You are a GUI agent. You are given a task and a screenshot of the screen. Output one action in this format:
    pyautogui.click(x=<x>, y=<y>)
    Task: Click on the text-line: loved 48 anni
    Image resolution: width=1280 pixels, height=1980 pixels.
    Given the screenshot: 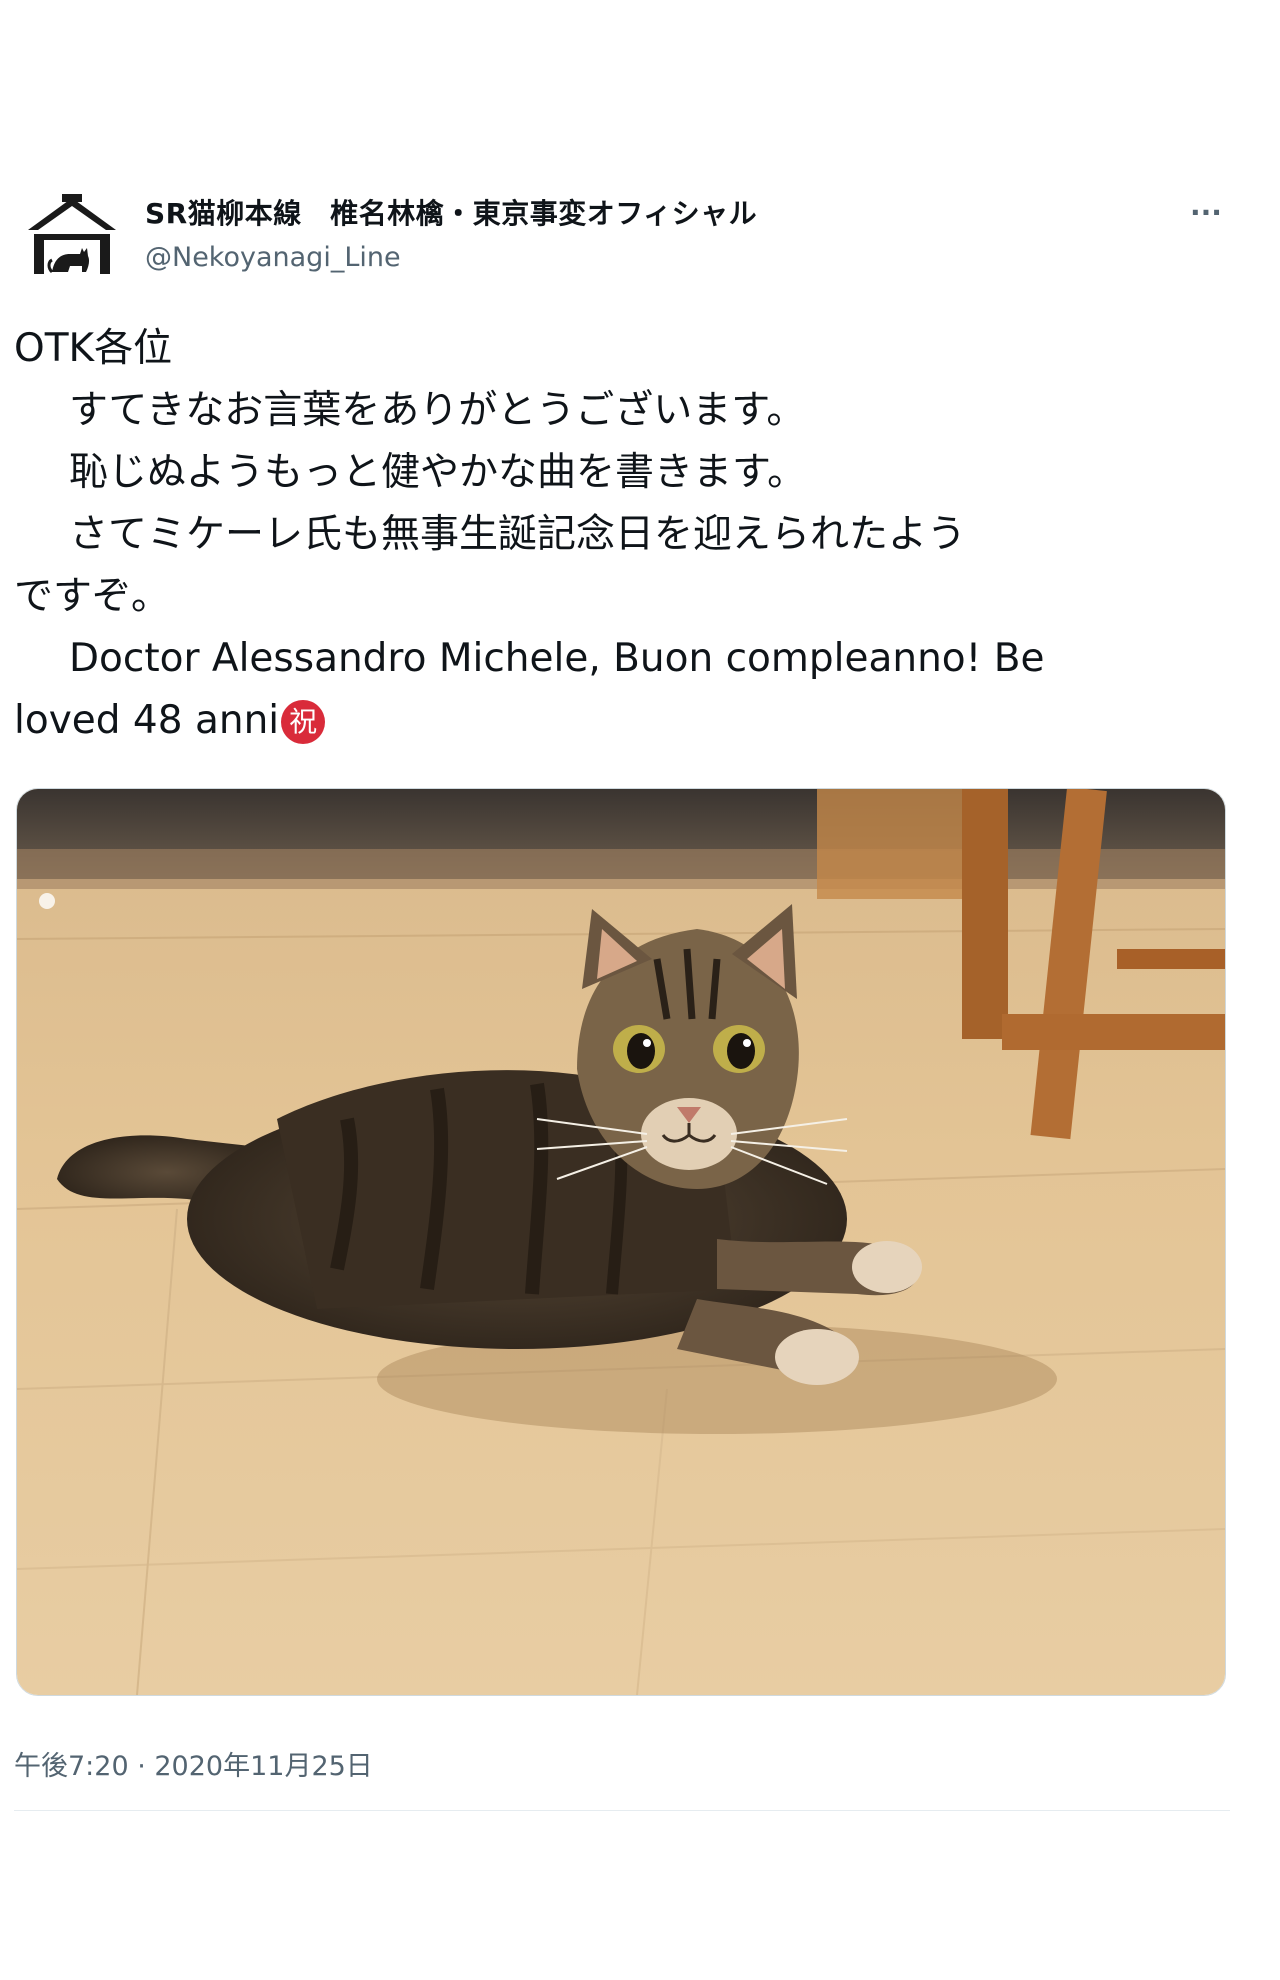 What is the action you would take?
    pyautogui.click(x=147, y=720)
    